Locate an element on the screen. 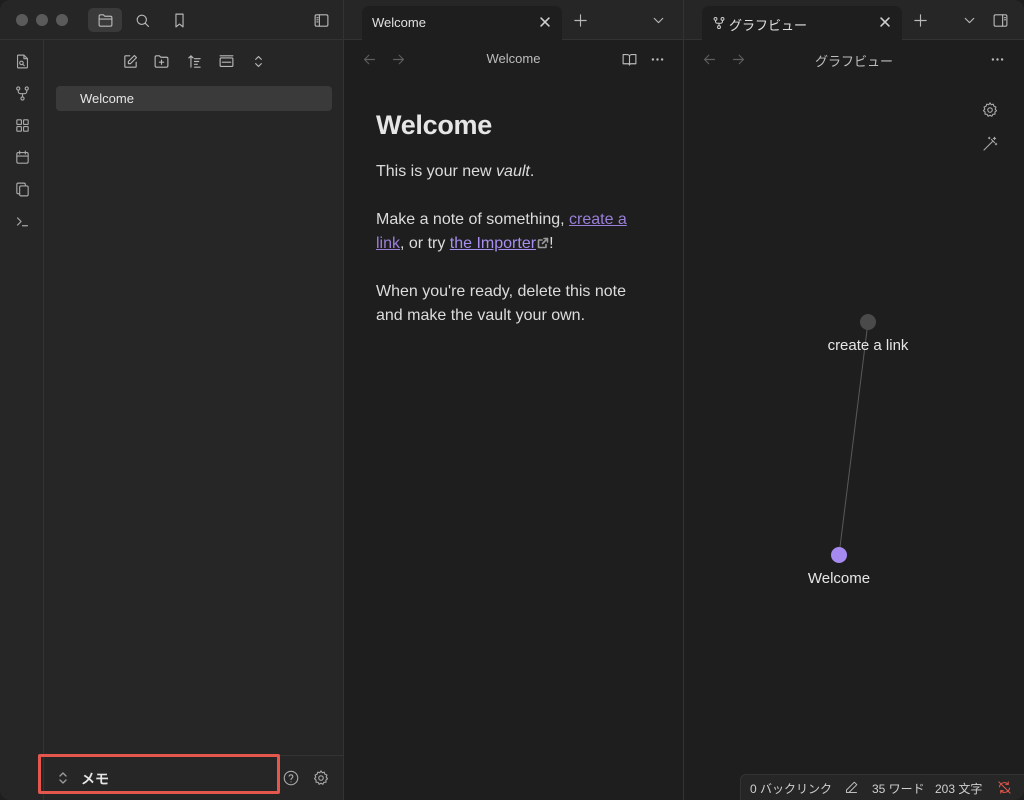 The width and height of the screenshot is (1024, 800). copy-icon is located at coordinates (22, 189).